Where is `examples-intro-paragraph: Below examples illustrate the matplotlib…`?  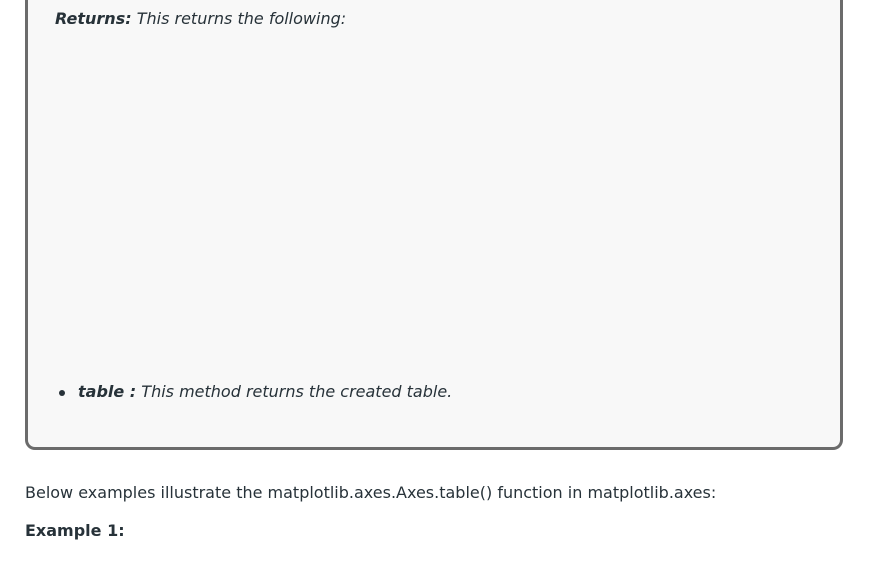 examples-intro-paragraph: Below examples illustrate the matplotlib… is located at coordinates (371, 492).